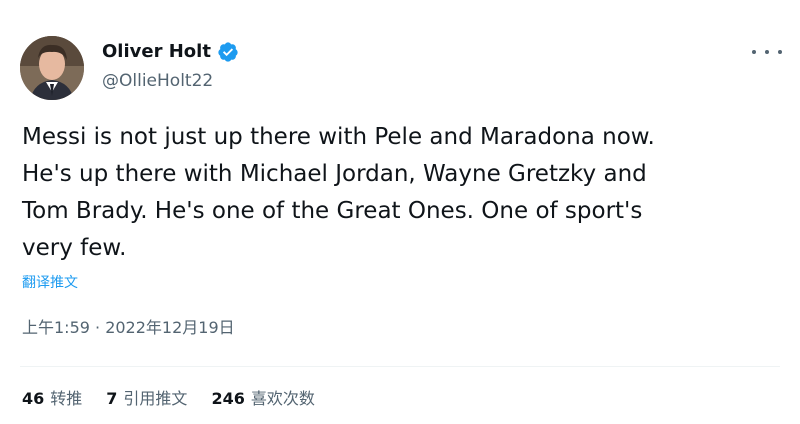  What do you see at coordinates (400, 366) in the screenshot?
I see `divider` at bounding box center [400, 366].